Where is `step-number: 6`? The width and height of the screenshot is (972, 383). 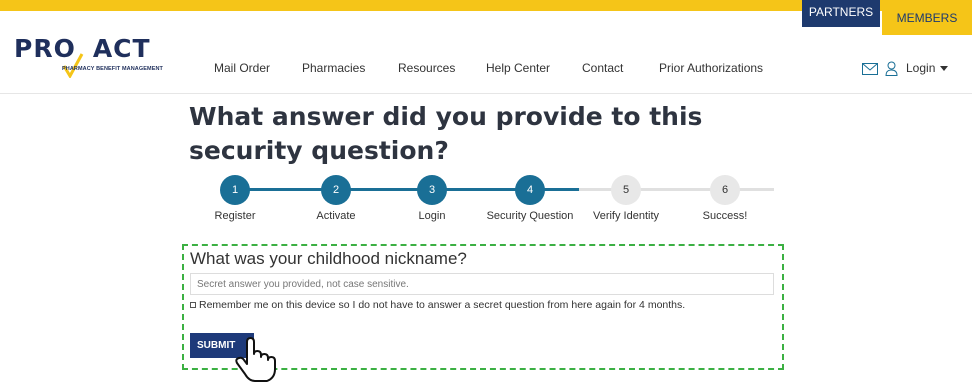 step-number: 6 is located at coordinates (725, 190).